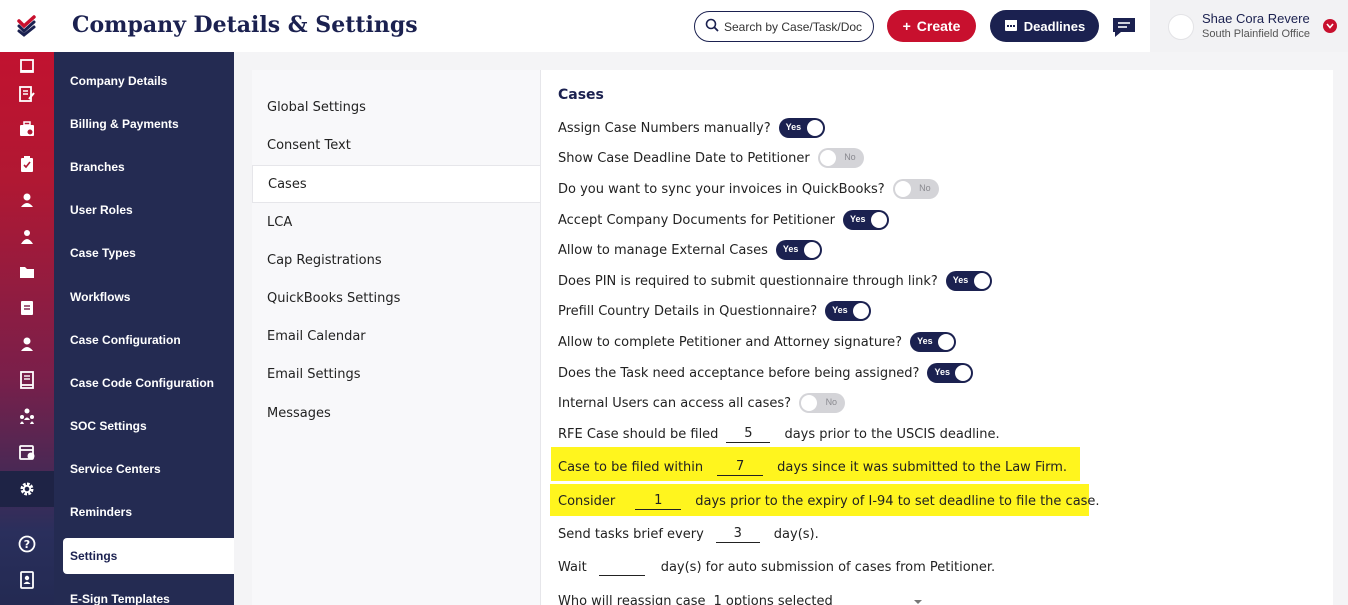 This screenshot has height=605, width=1348. I want to click on create-button: + Create, so click(931, 26).